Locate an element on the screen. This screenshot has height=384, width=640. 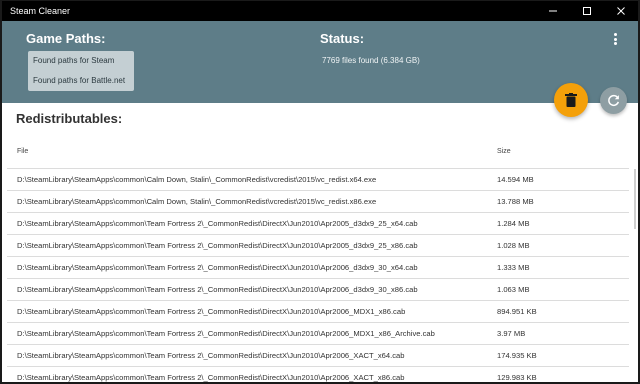
maximize-button is located at coordinates (587, 11).